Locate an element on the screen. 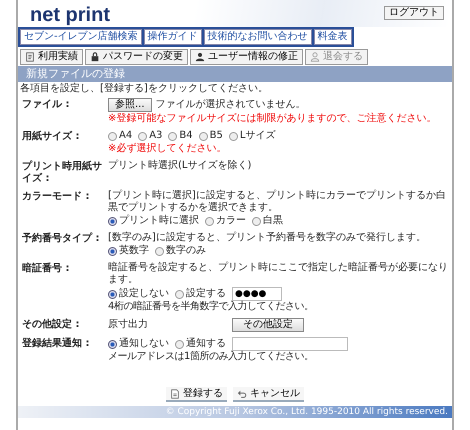 Image resolution: width=470 pixels, height=430 pixels. warning-text: ※登録可能なファイルサイズには制限がありますので、ご注意ください。 is located at coordinates (273, 119).